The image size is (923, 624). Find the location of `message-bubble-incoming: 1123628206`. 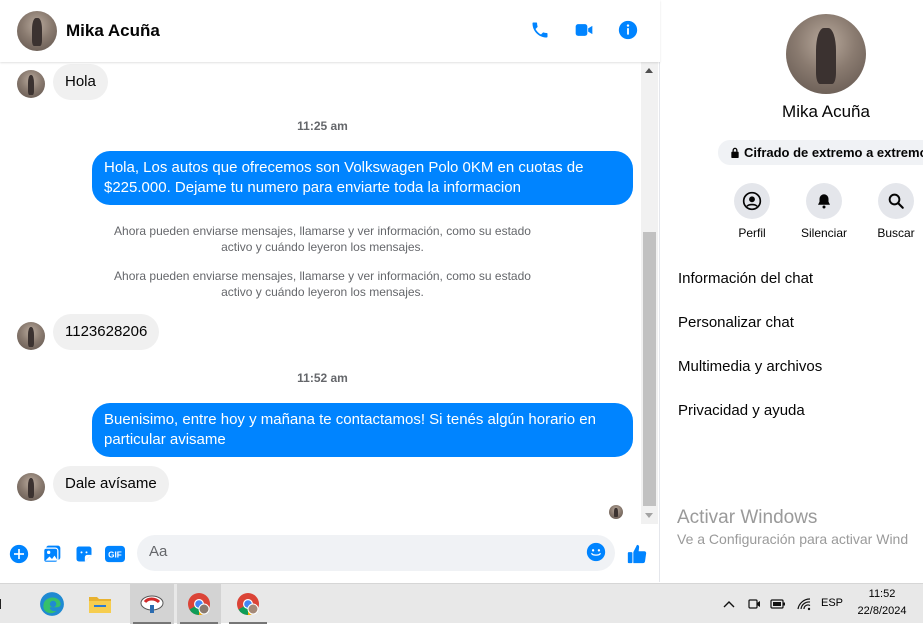

message-bubble-incoming: 1123628206 is located at coordinates (106, 332).